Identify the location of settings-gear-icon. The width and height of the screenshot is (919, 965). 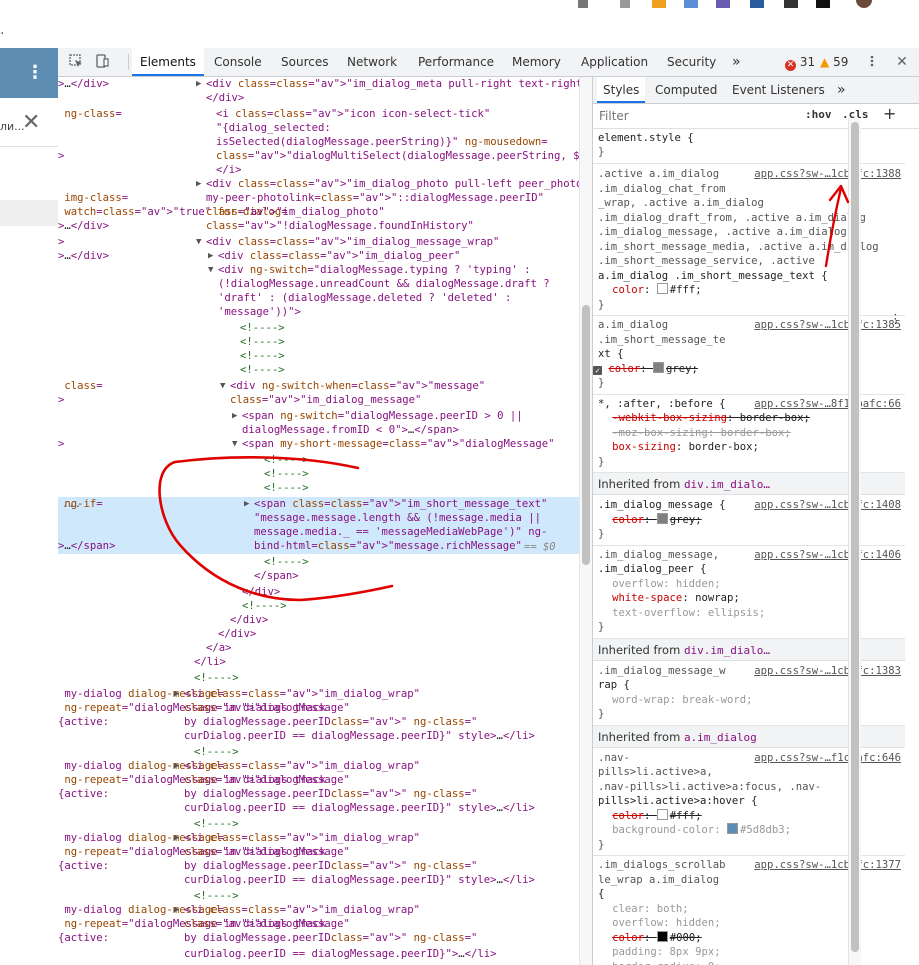
(872, 62).